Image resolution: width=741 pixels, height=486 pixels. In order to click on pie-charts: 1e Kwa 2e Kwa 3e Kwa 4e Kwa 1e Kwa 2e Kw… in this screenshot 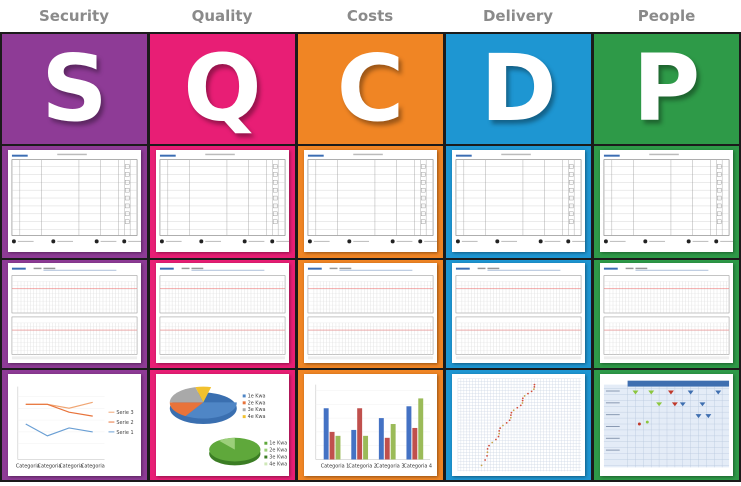, I will do `click(228, 426)`.